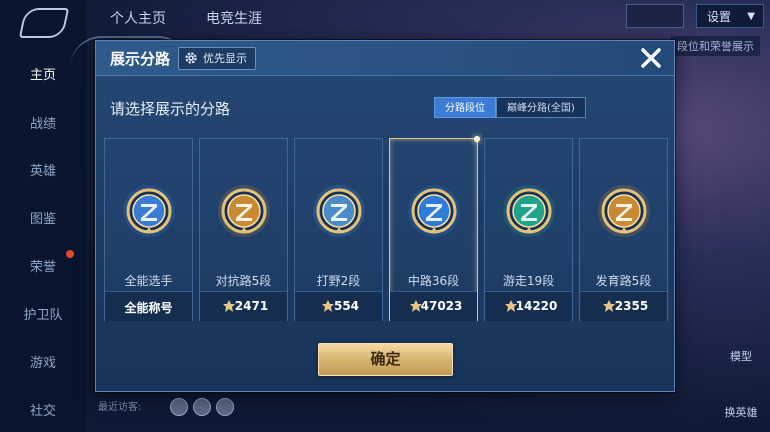 The height and width of the screenshot is (432, 770). I want to click on nav-item-honor: 荣誉, so click(43, 265).